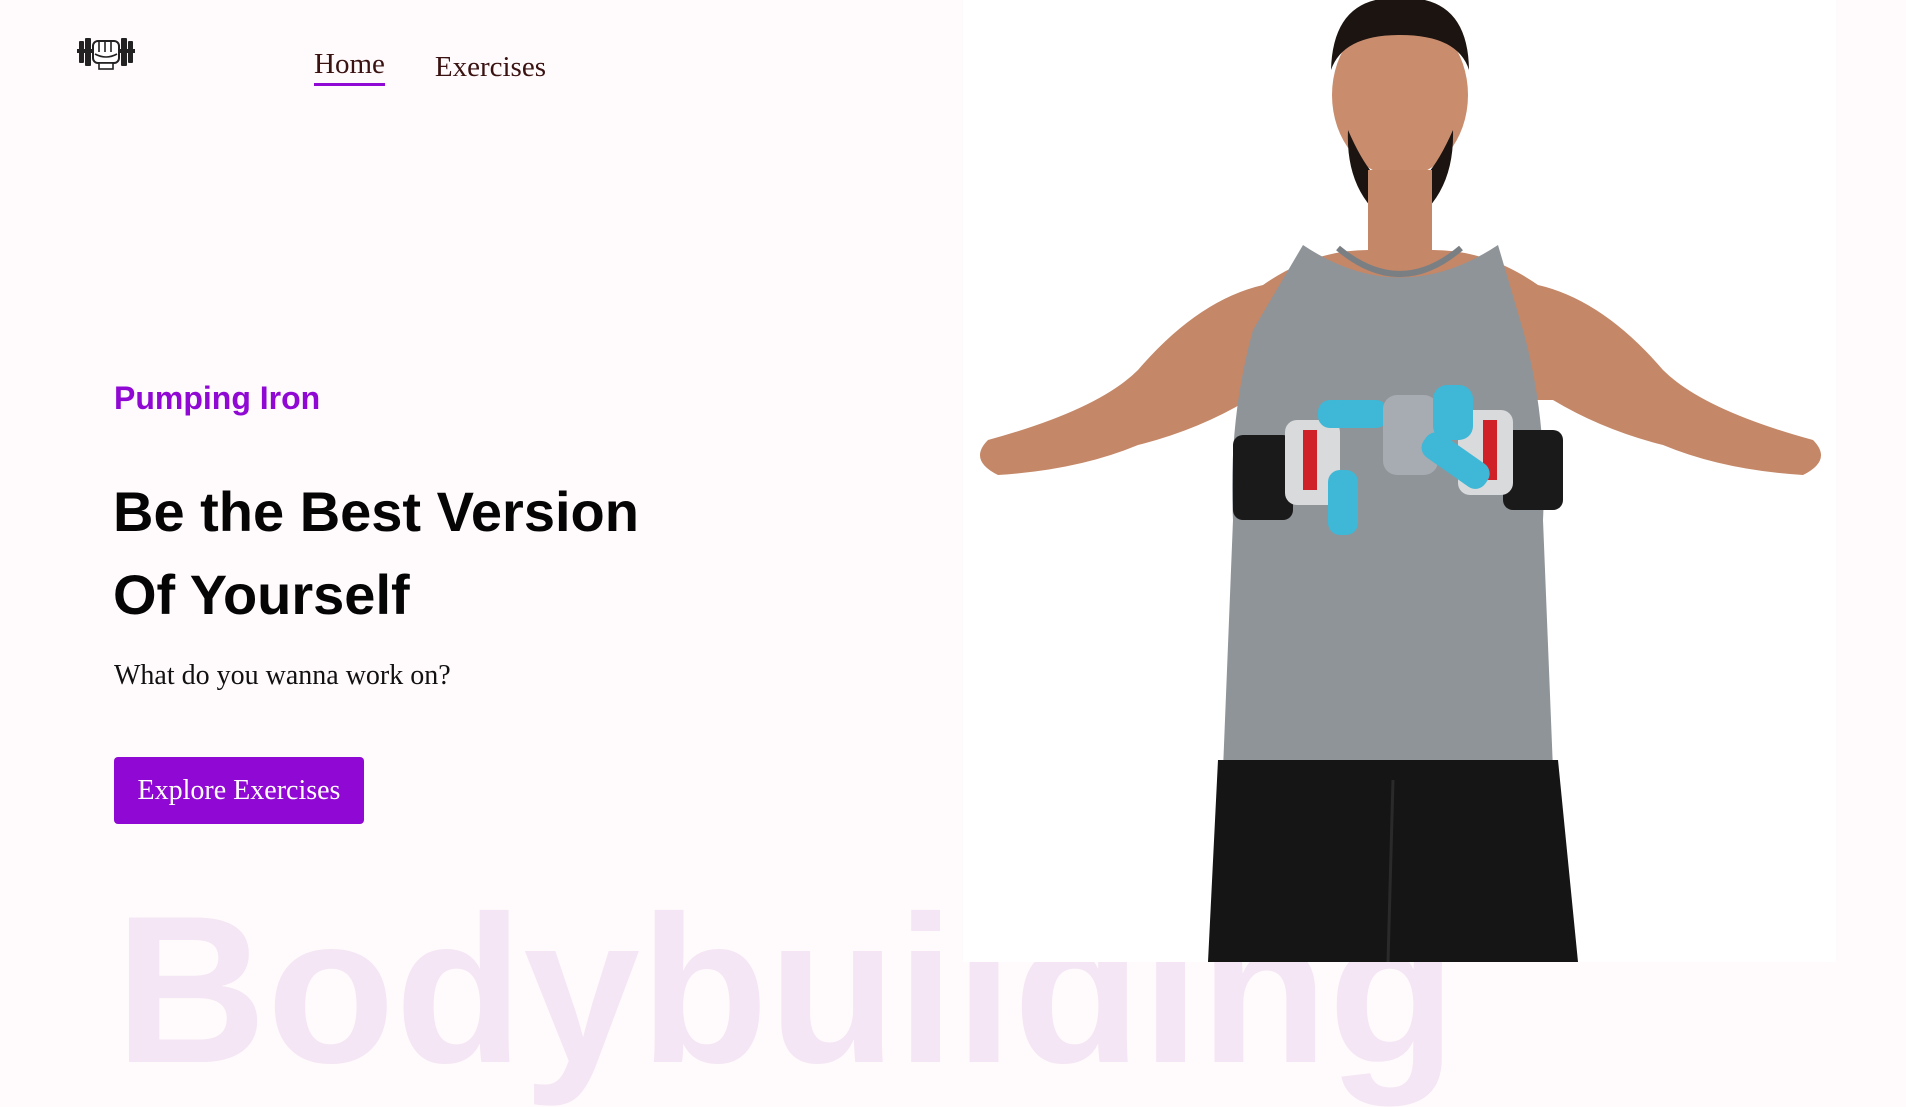 This screenshot has height=1107, width=1906. I want to click on main-nav: Home Exercises, so click(430, 67).